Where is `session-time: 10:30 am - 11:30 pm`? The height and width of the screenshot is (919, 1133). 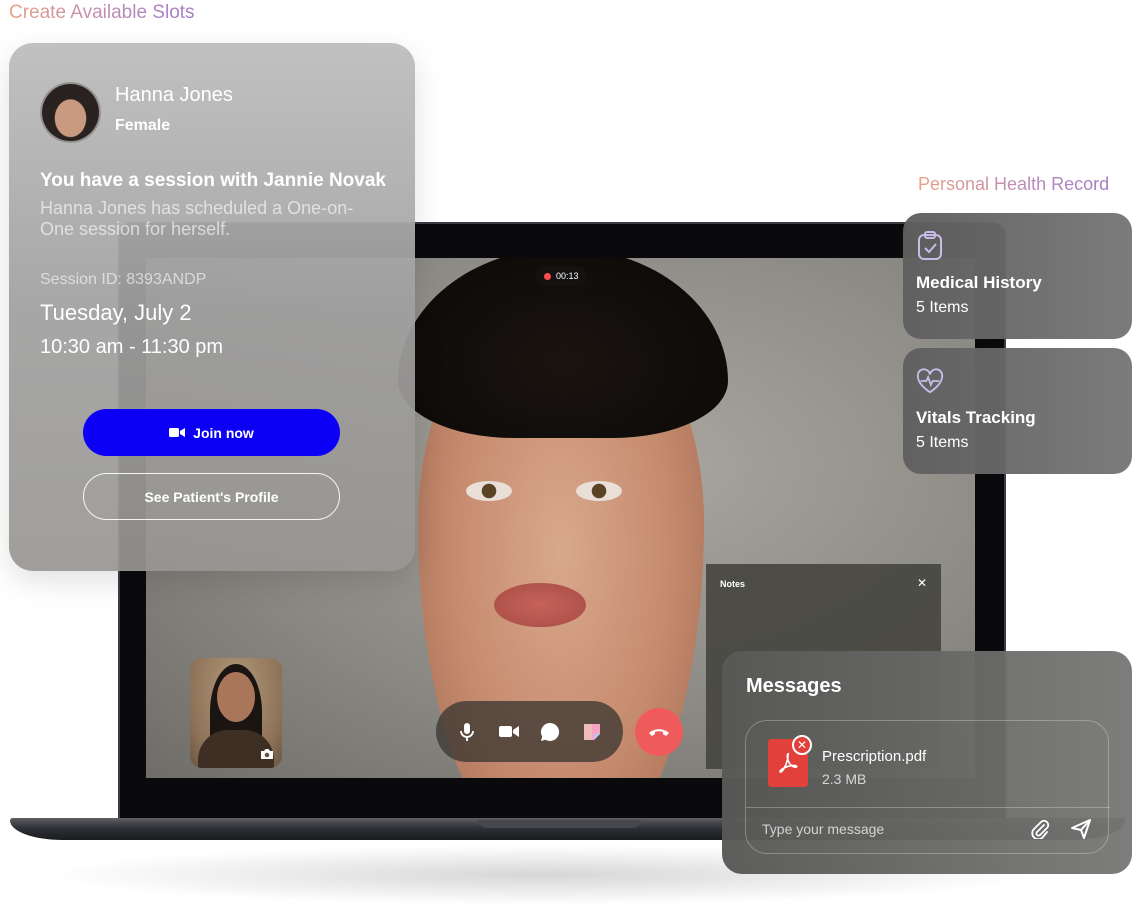 session-time: 10:30 am - 11:30 pm is located at coordinates (132, 347).